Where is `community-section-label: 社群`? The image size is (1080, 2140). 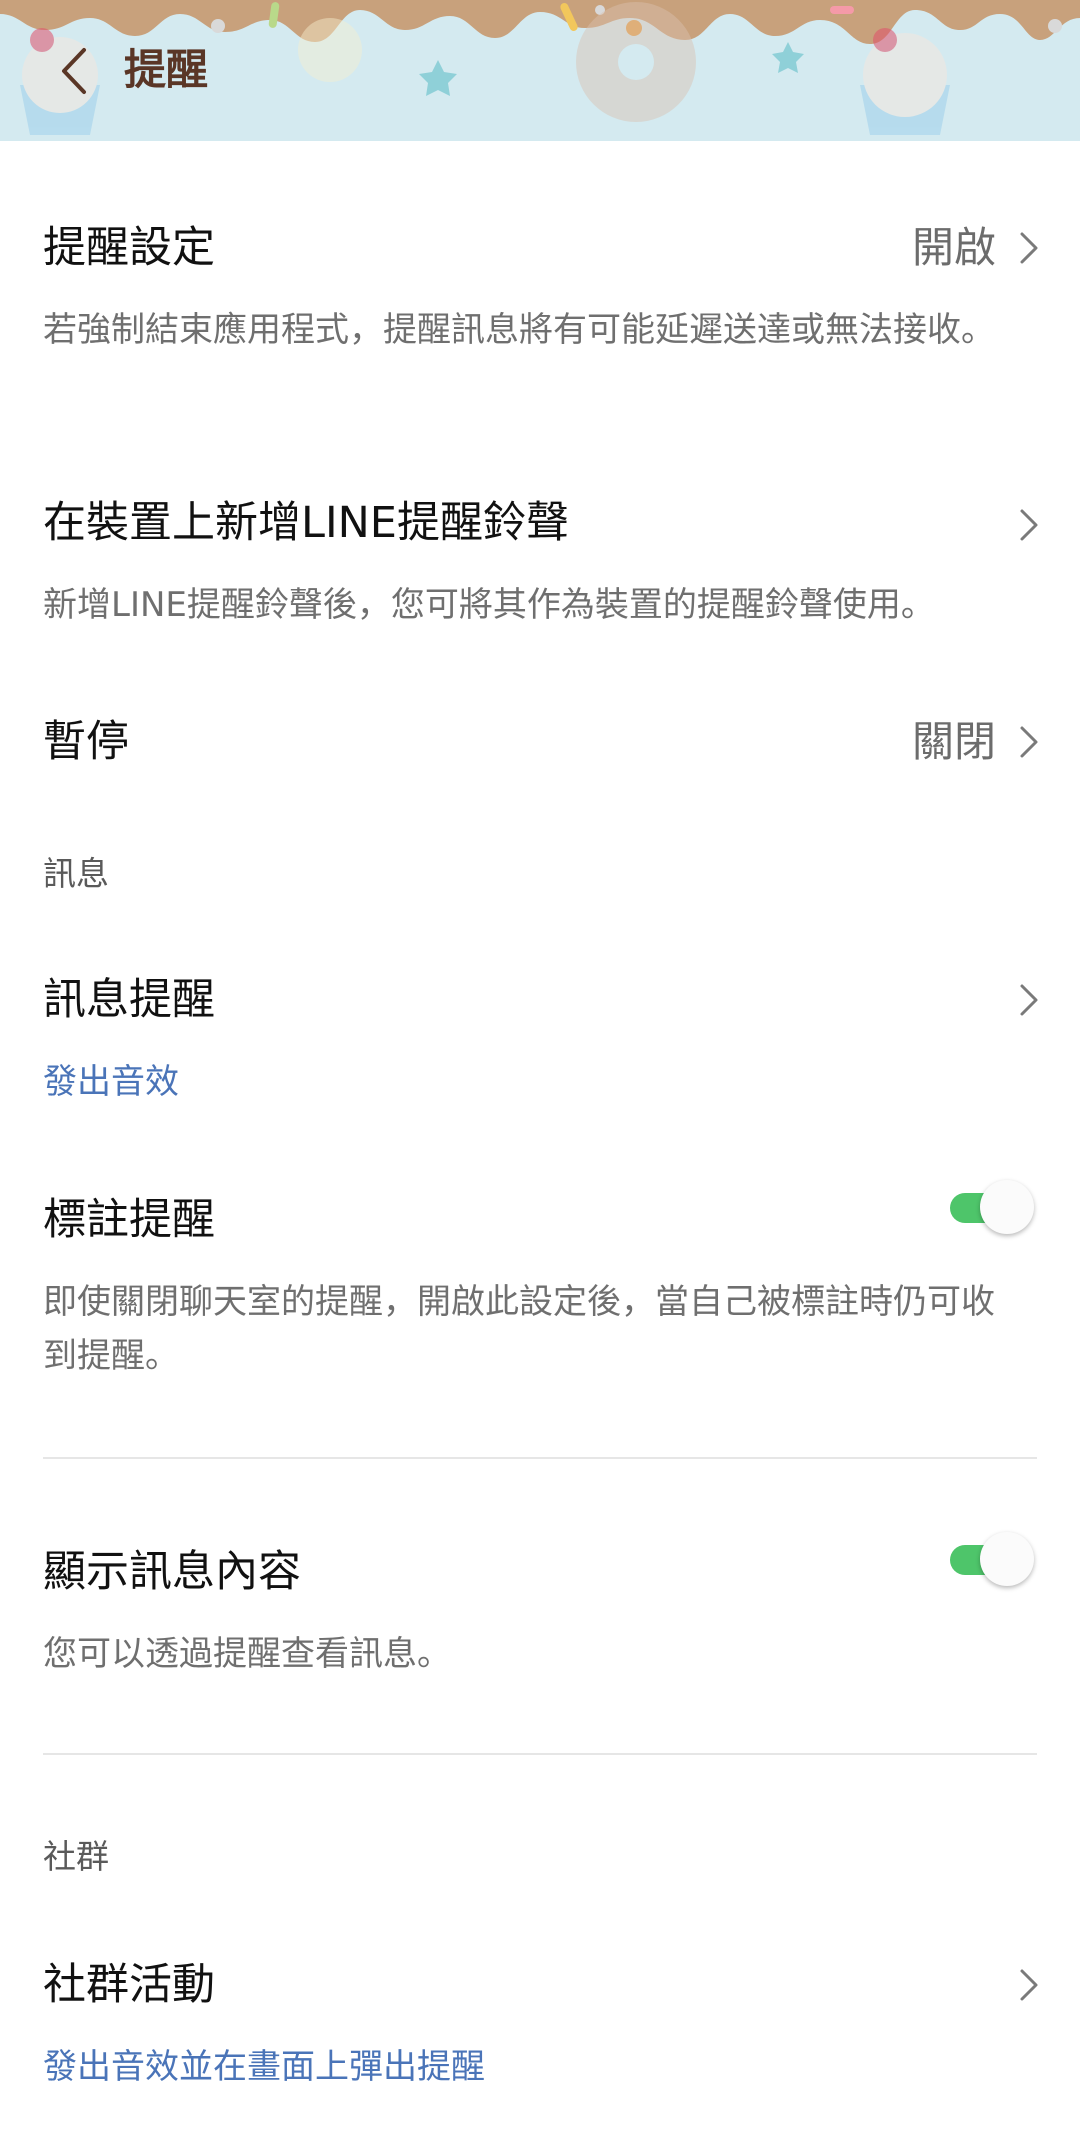 community-section-label: 社群 is located at coordinates (76, 1856).